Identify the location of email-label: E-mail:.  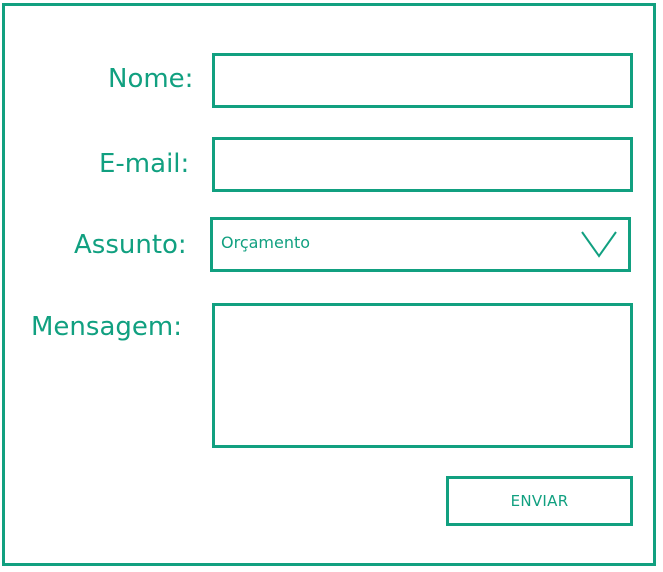
(144, 164).